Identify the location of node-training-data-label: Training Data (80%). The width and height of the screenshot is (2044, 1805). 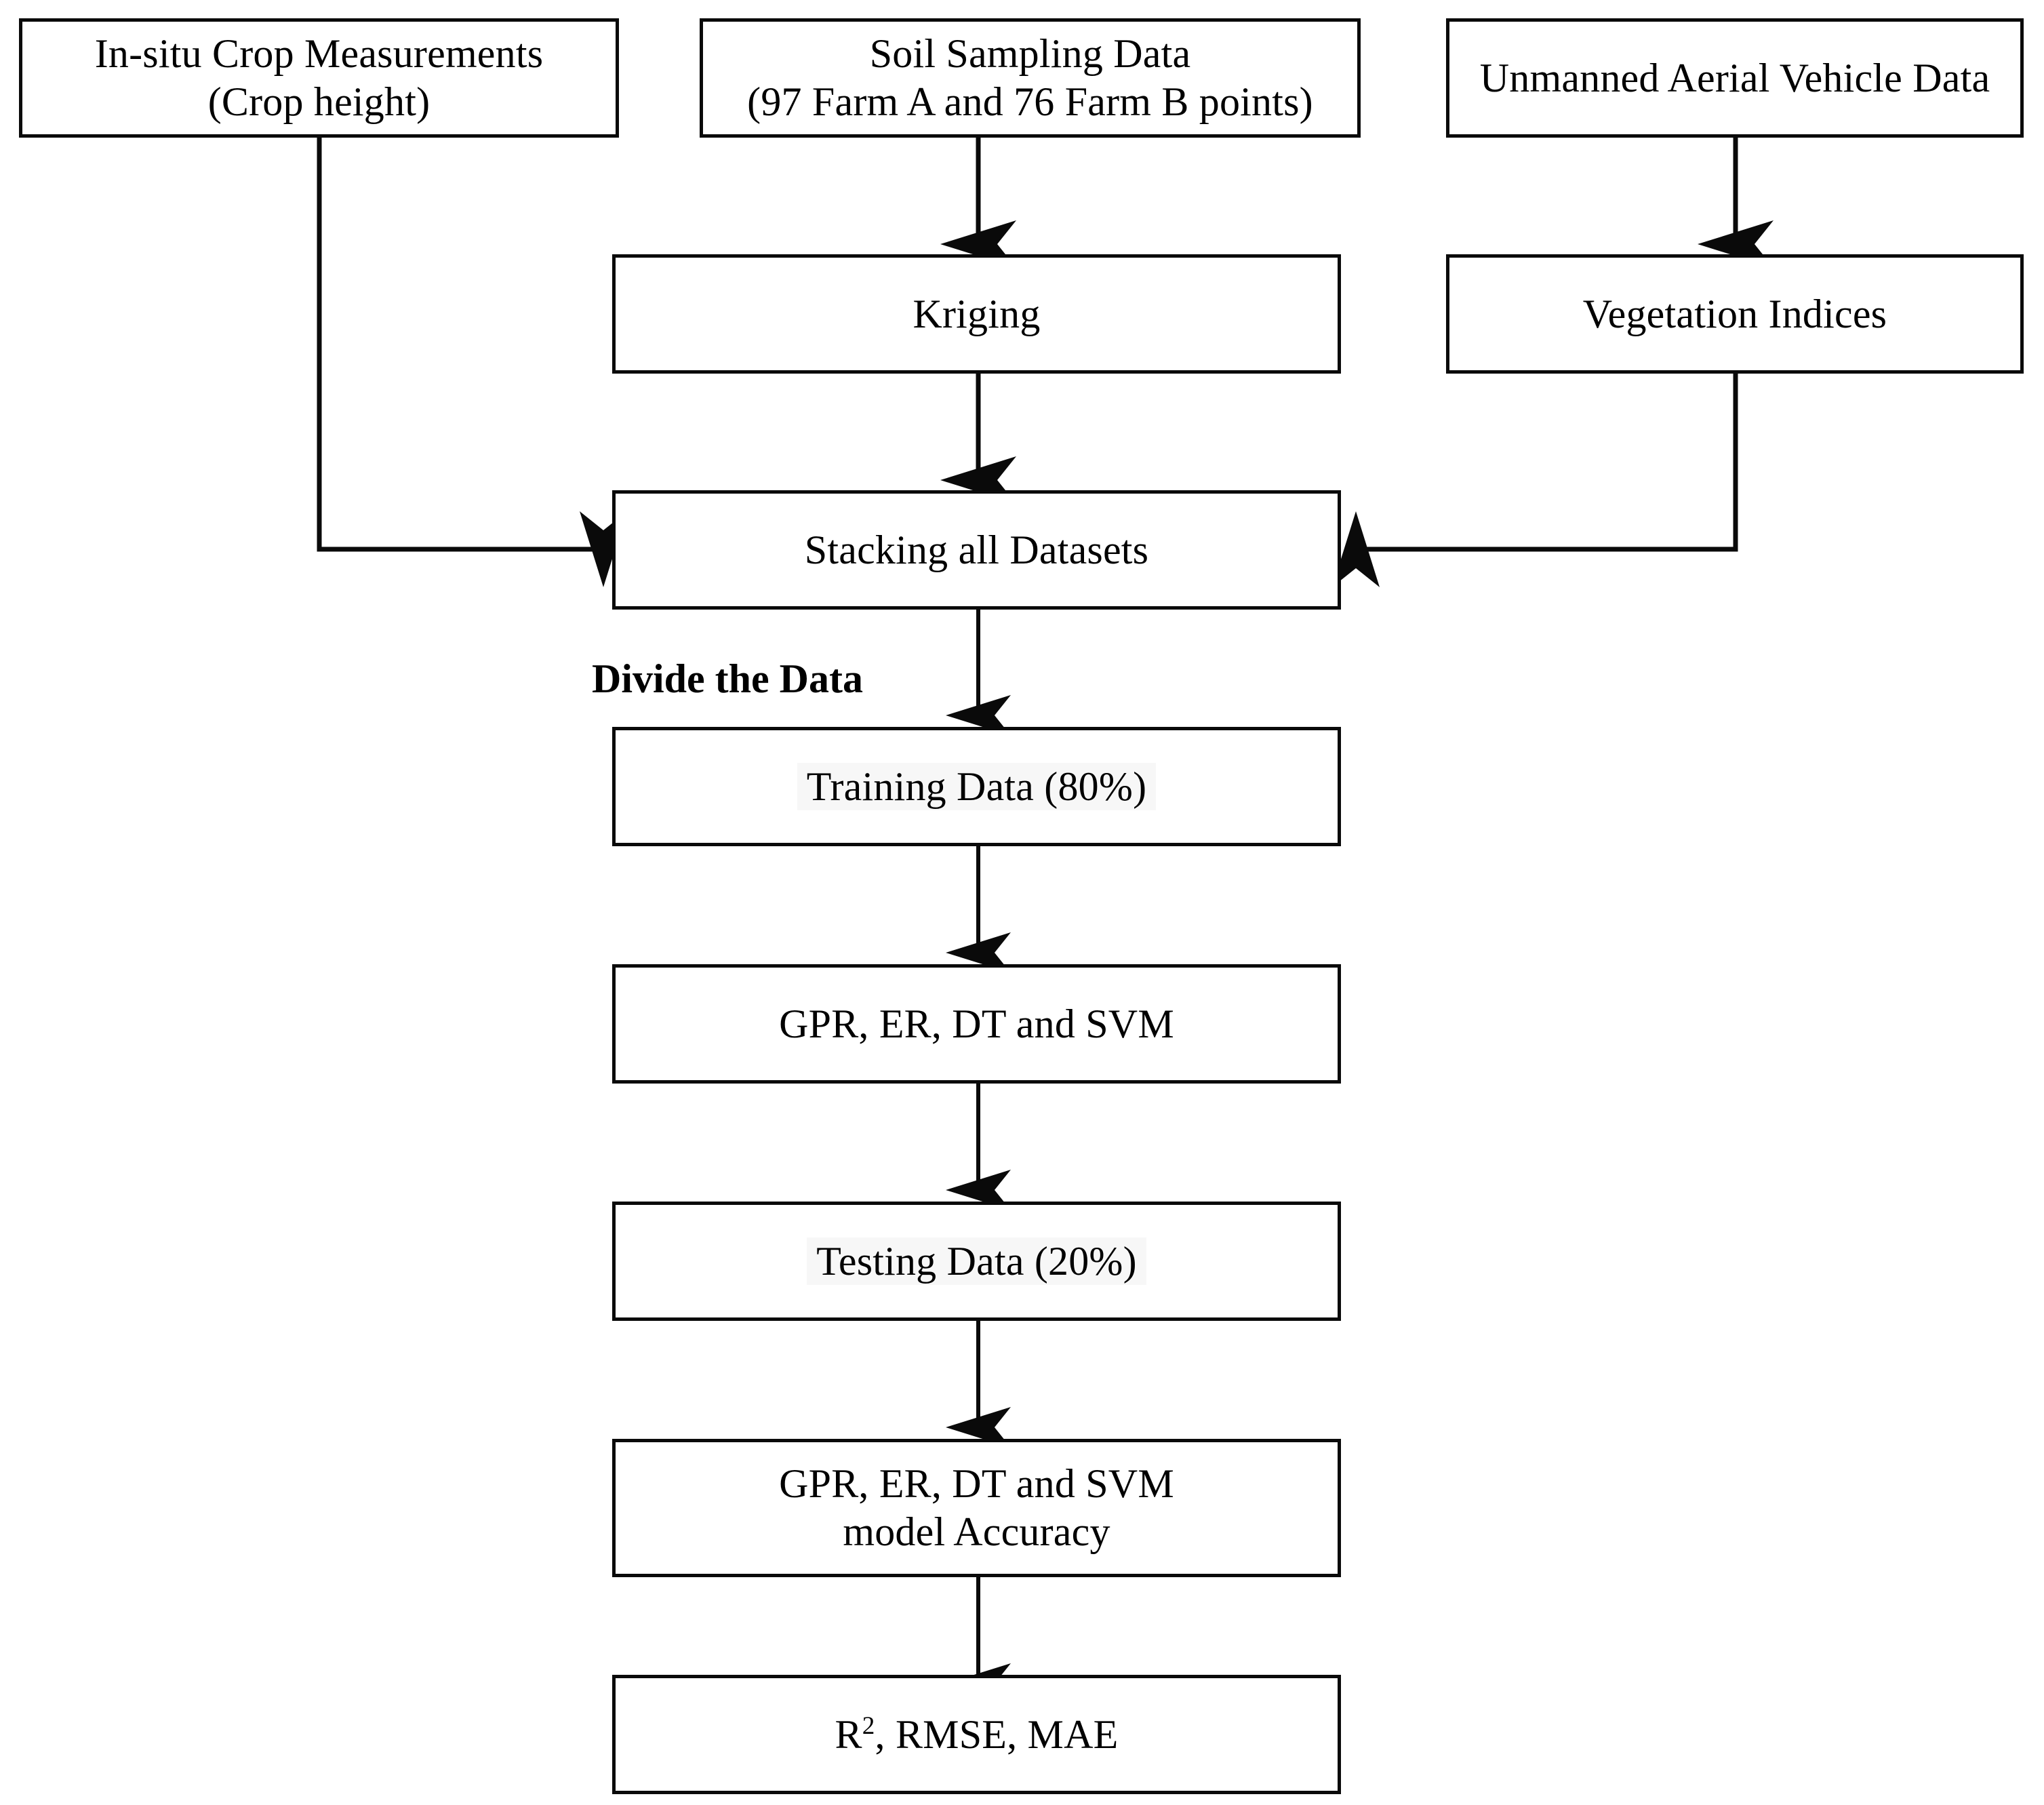
(977, 787).